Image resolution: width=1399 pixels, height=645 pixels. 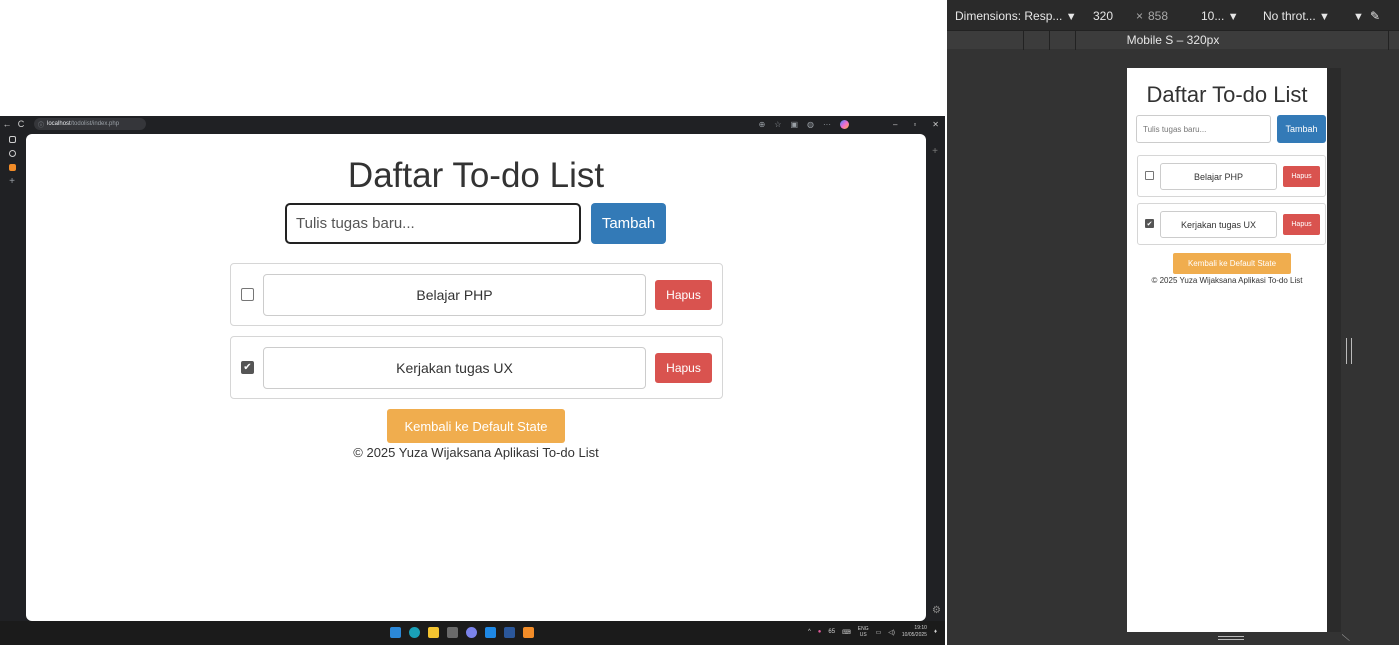 I want to click on chat-icon, so click(x=471, y=632).